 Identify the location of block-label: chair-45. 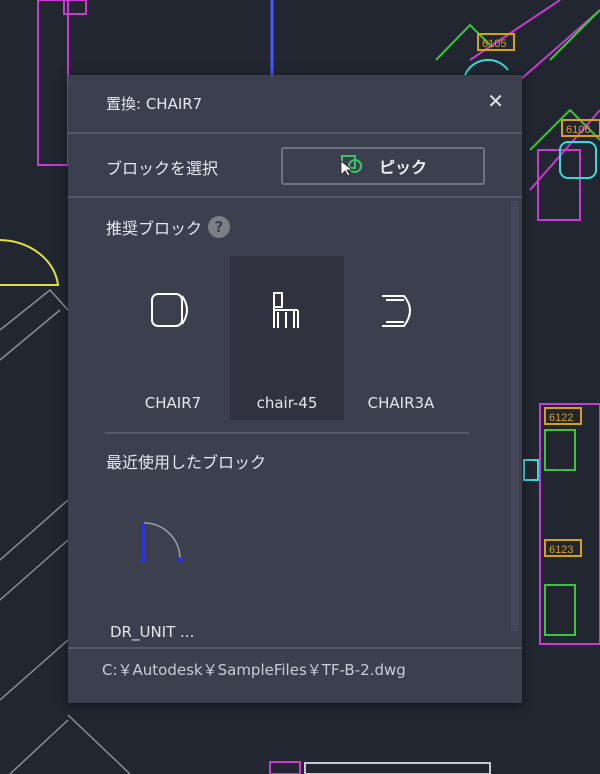
(287, 403).